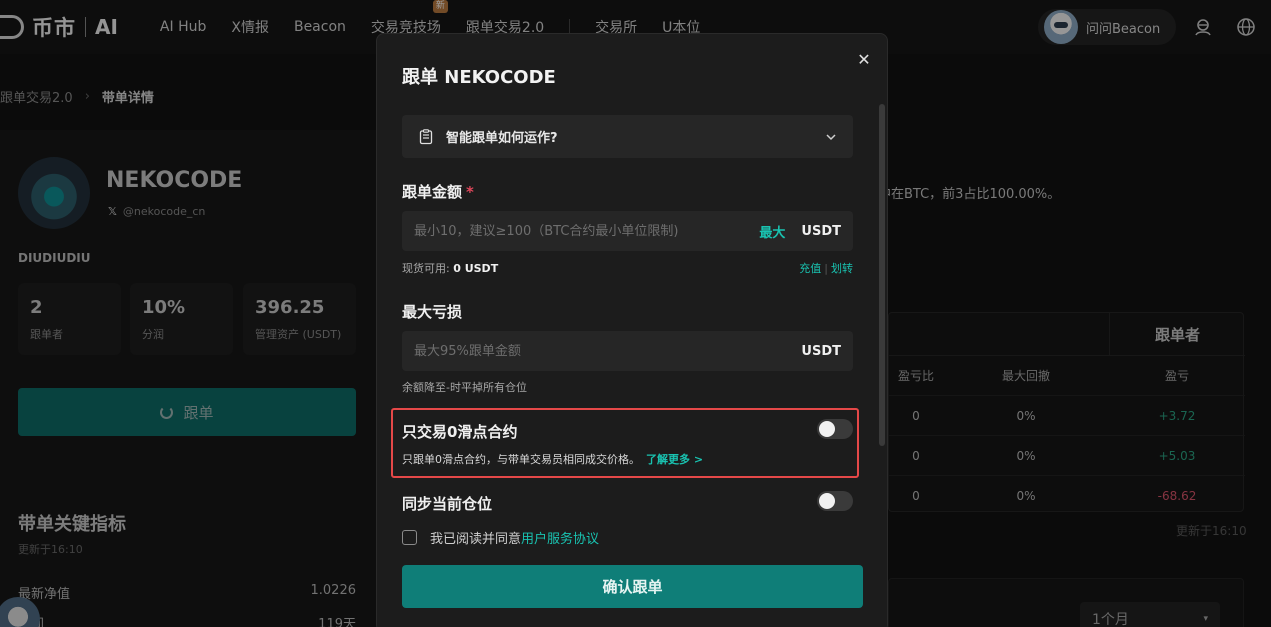 This screenshot has width=1271, height=627. I want to click on max-loss-hint-text: 余额降至-时平掉所有仓位, so click(464, 387).